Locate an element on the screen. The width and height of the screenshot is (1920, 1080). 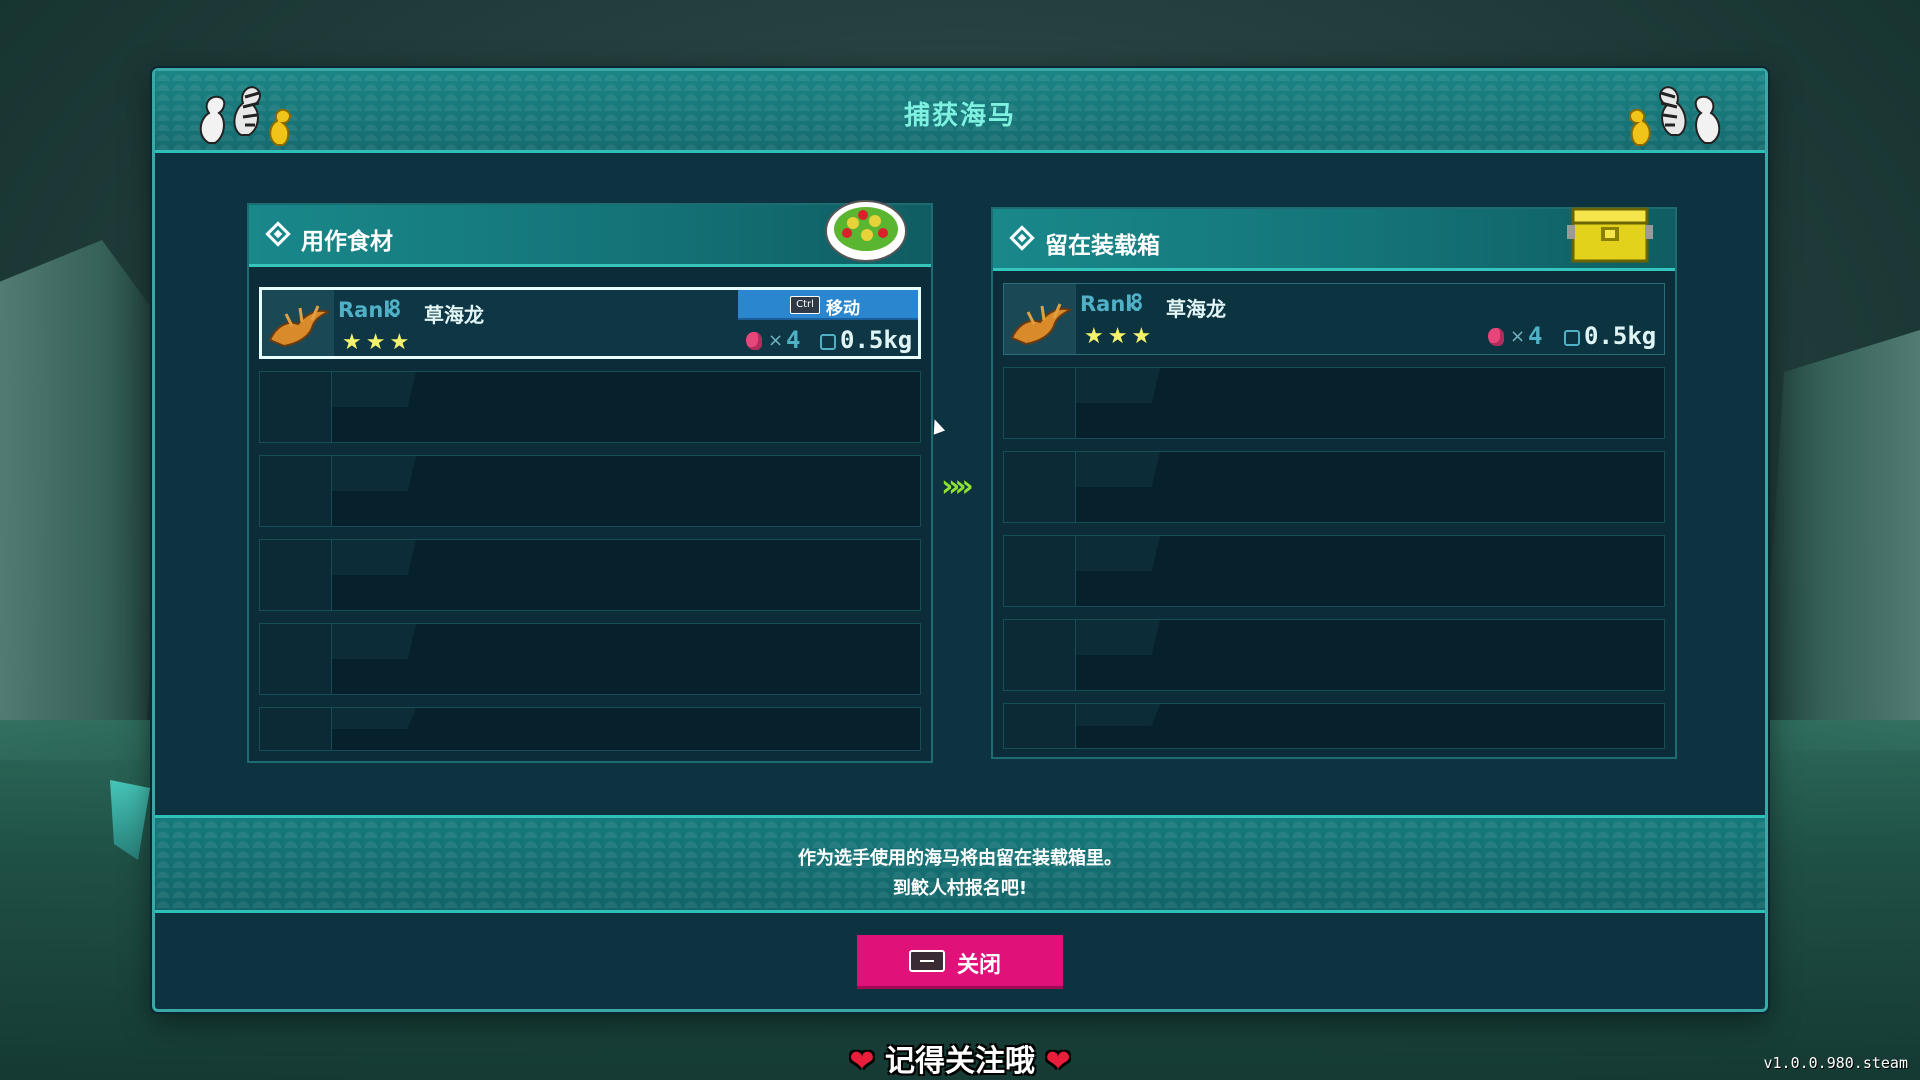
salad-bowl-icon is located at coordinates (866, 231).